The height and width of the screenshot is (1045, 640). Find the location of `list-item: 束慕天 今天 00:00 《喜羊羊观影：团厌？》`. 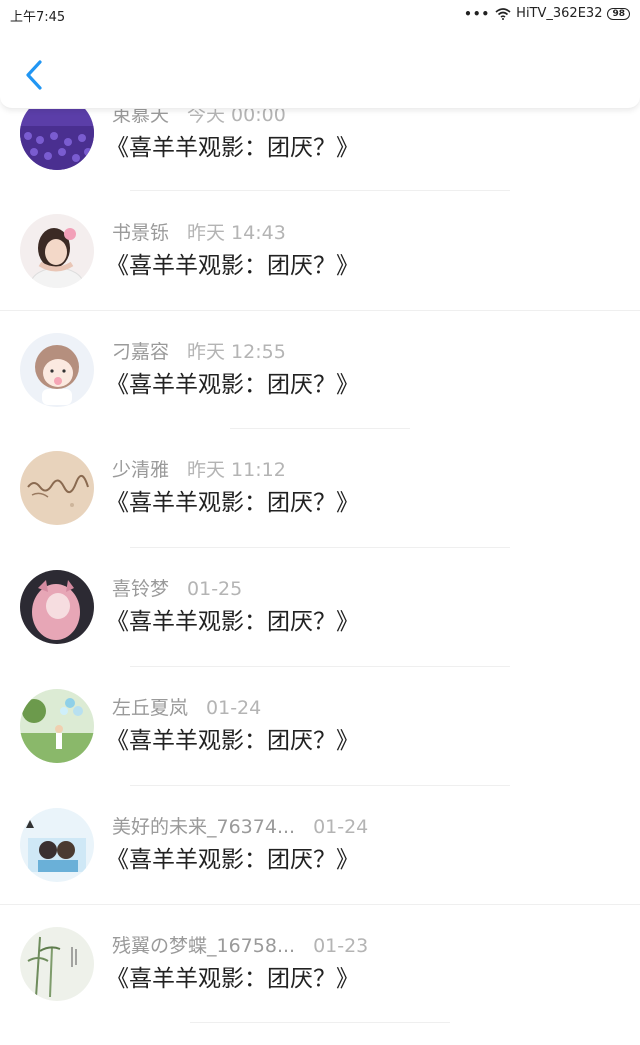

list-item: 束慕天 今天 00:00 《喜羊羊观影：团厌？》 is located at coordinates (320, 155).